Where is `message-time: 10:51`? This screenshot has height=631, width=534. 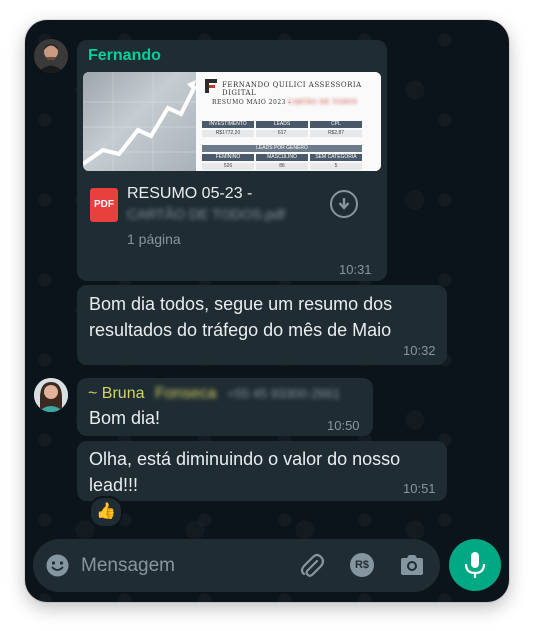 message-time: 10:51 is located at coordinates (419, 488).